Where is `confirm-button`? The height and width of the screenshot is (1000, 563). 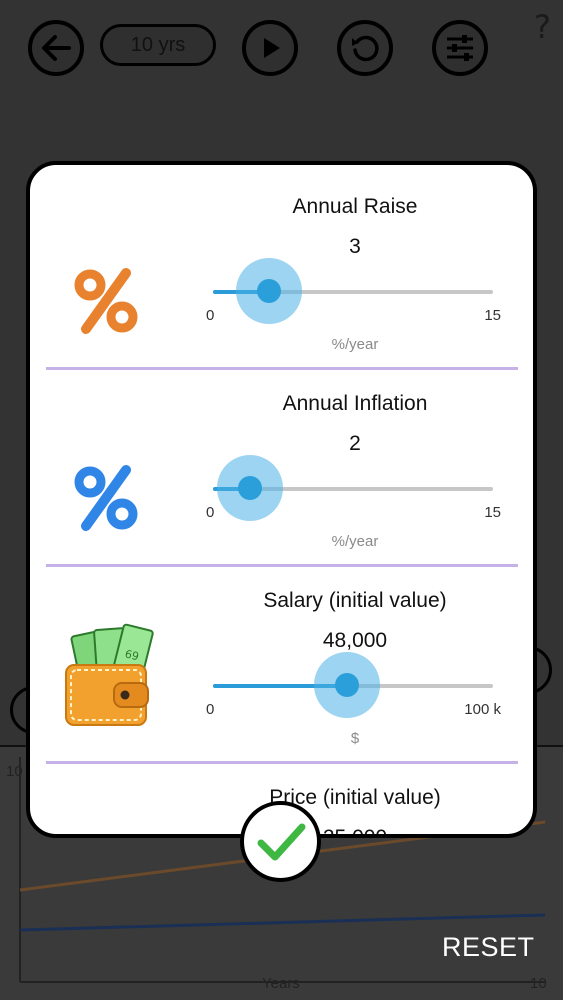 confirm-button is located at coordinates (280, 841).